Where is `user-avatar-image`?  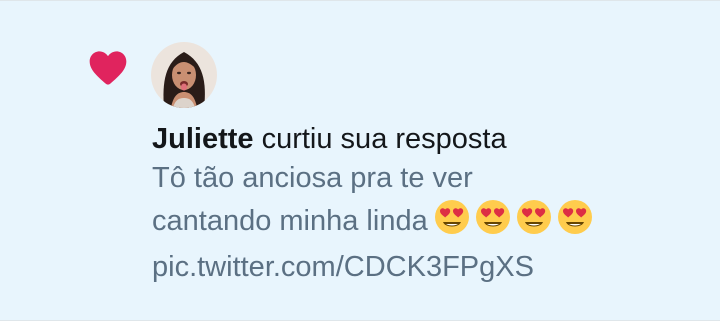 user-avatar-image is located at coordinates (184, 75).